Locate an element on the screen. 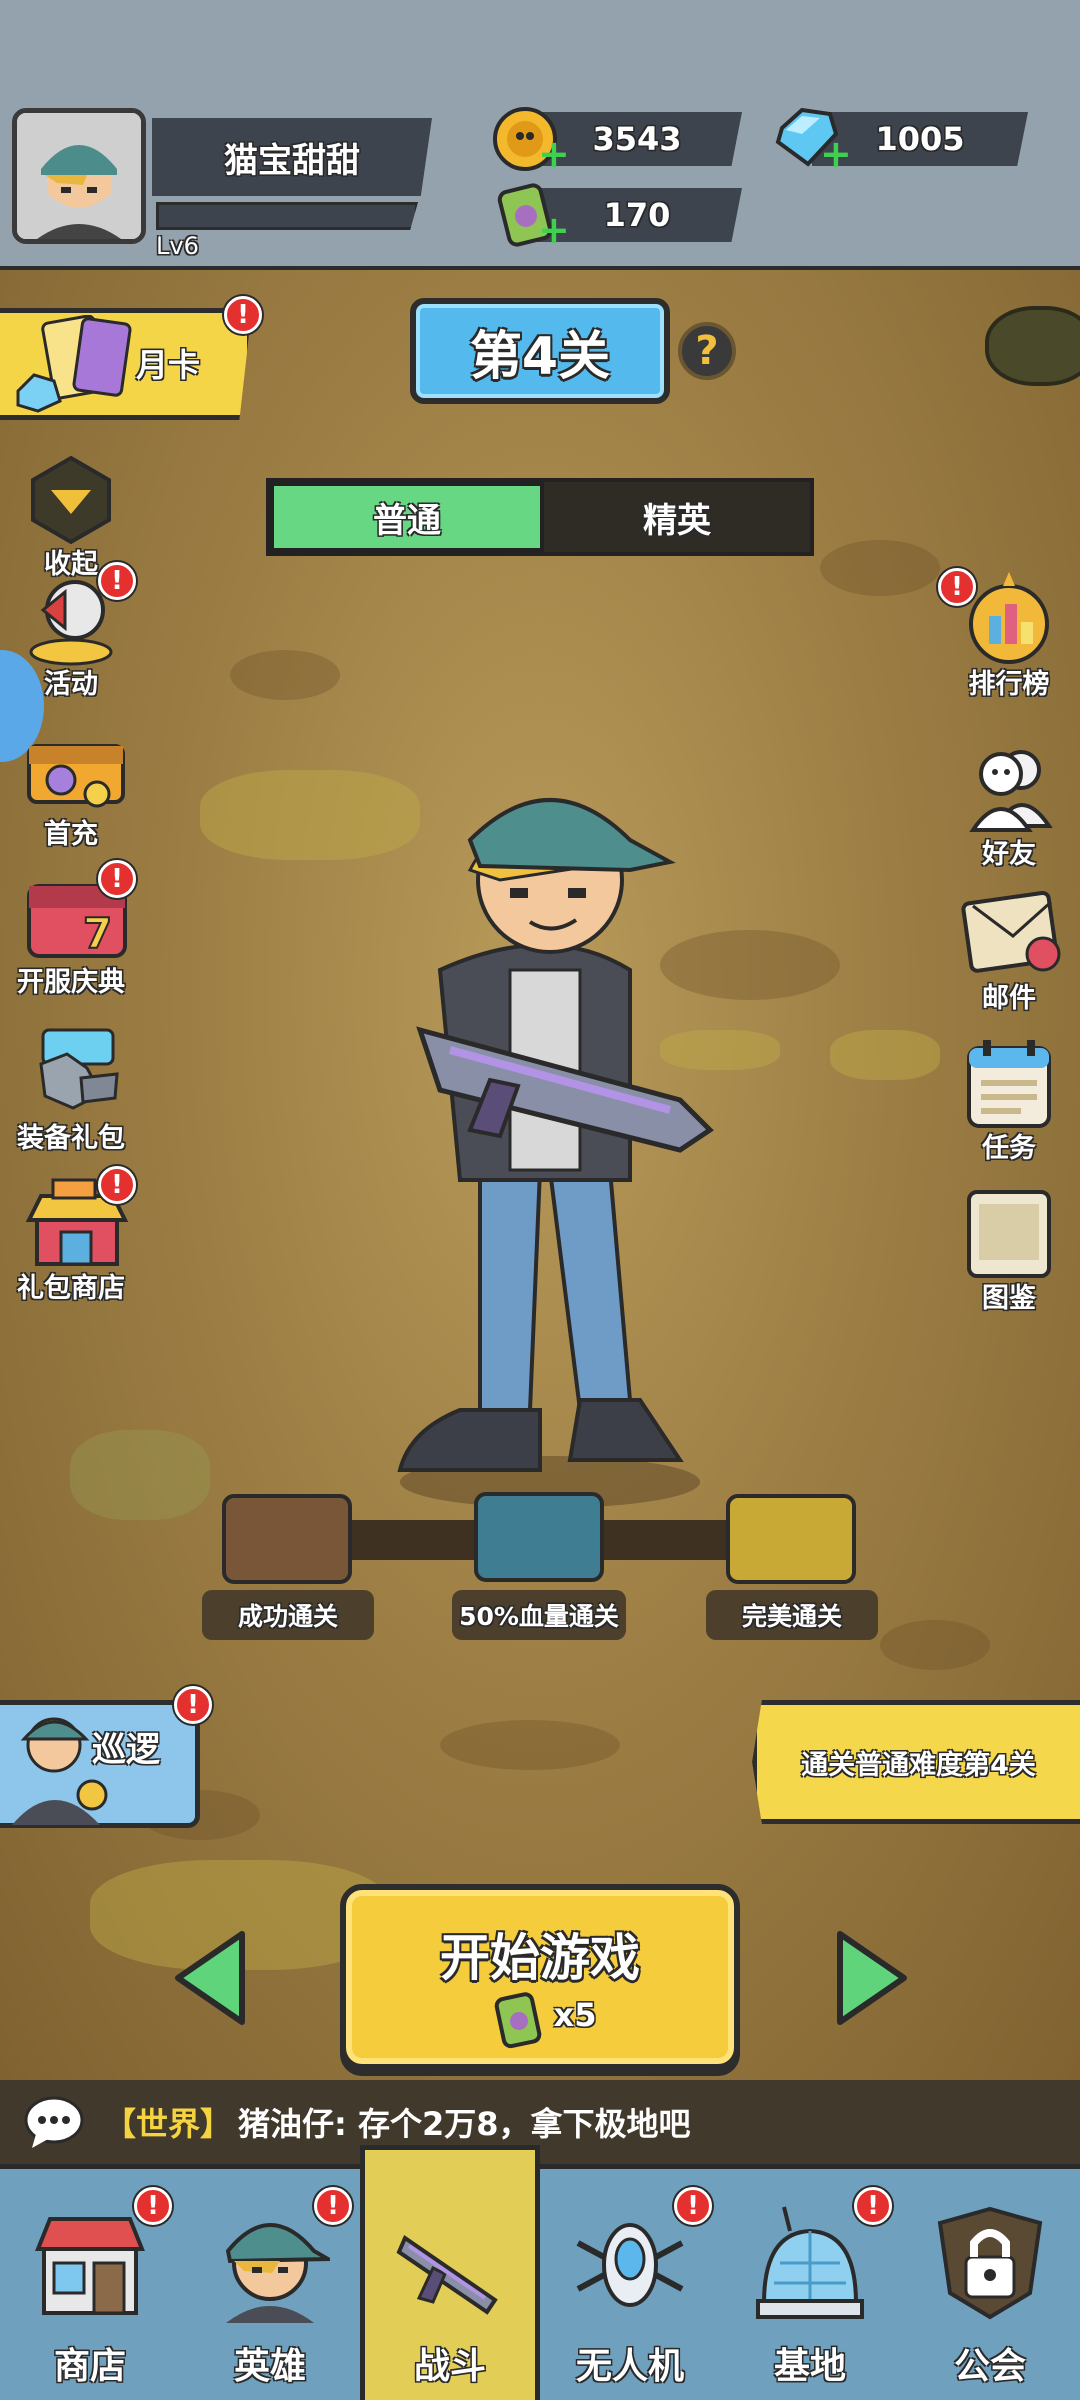 This screenshot has height=2400, width=1080. add-energy-button: + is located at coordinates (554, 230).